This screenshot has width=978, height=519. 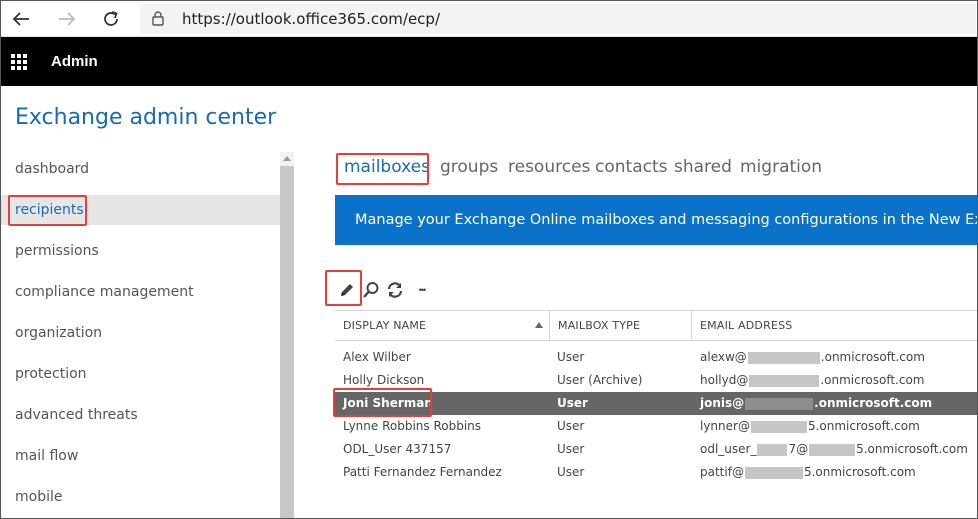 I want to click on cell-email-address: alexw@ .onmicrosoft.com, so click(x=812, y=357).